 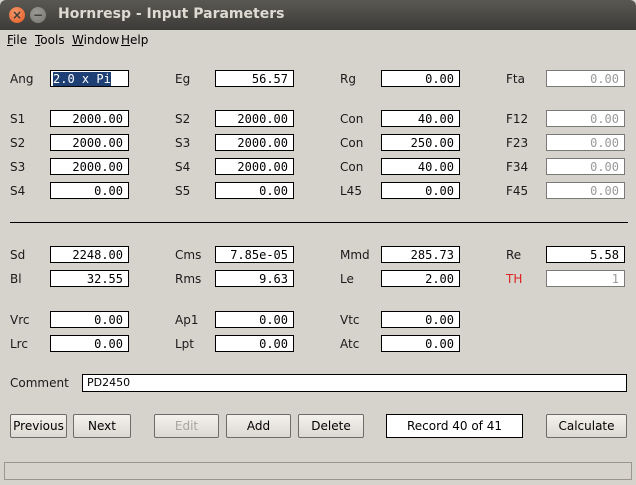 I want to click on delete-label: Delete, so click(x=331, y=426).